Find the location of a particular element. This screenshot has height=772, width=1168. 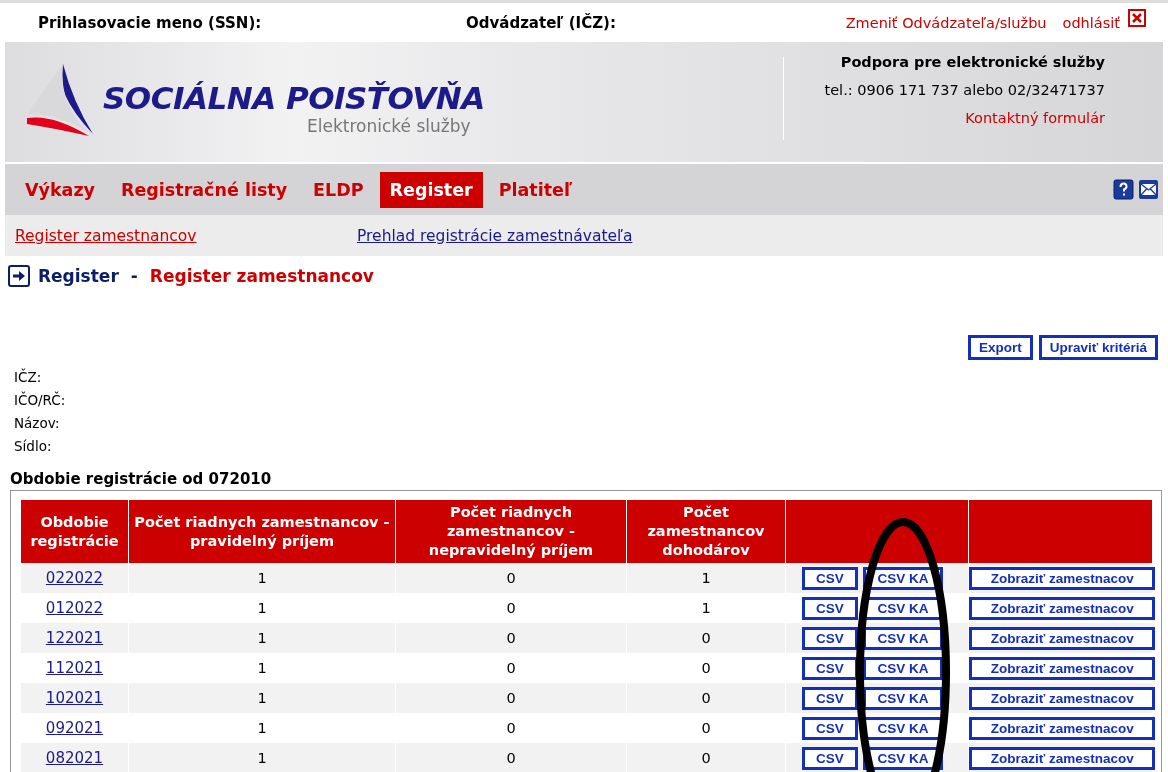

action-button: Upraviť kritériá is located at coordinates (1098, 347).